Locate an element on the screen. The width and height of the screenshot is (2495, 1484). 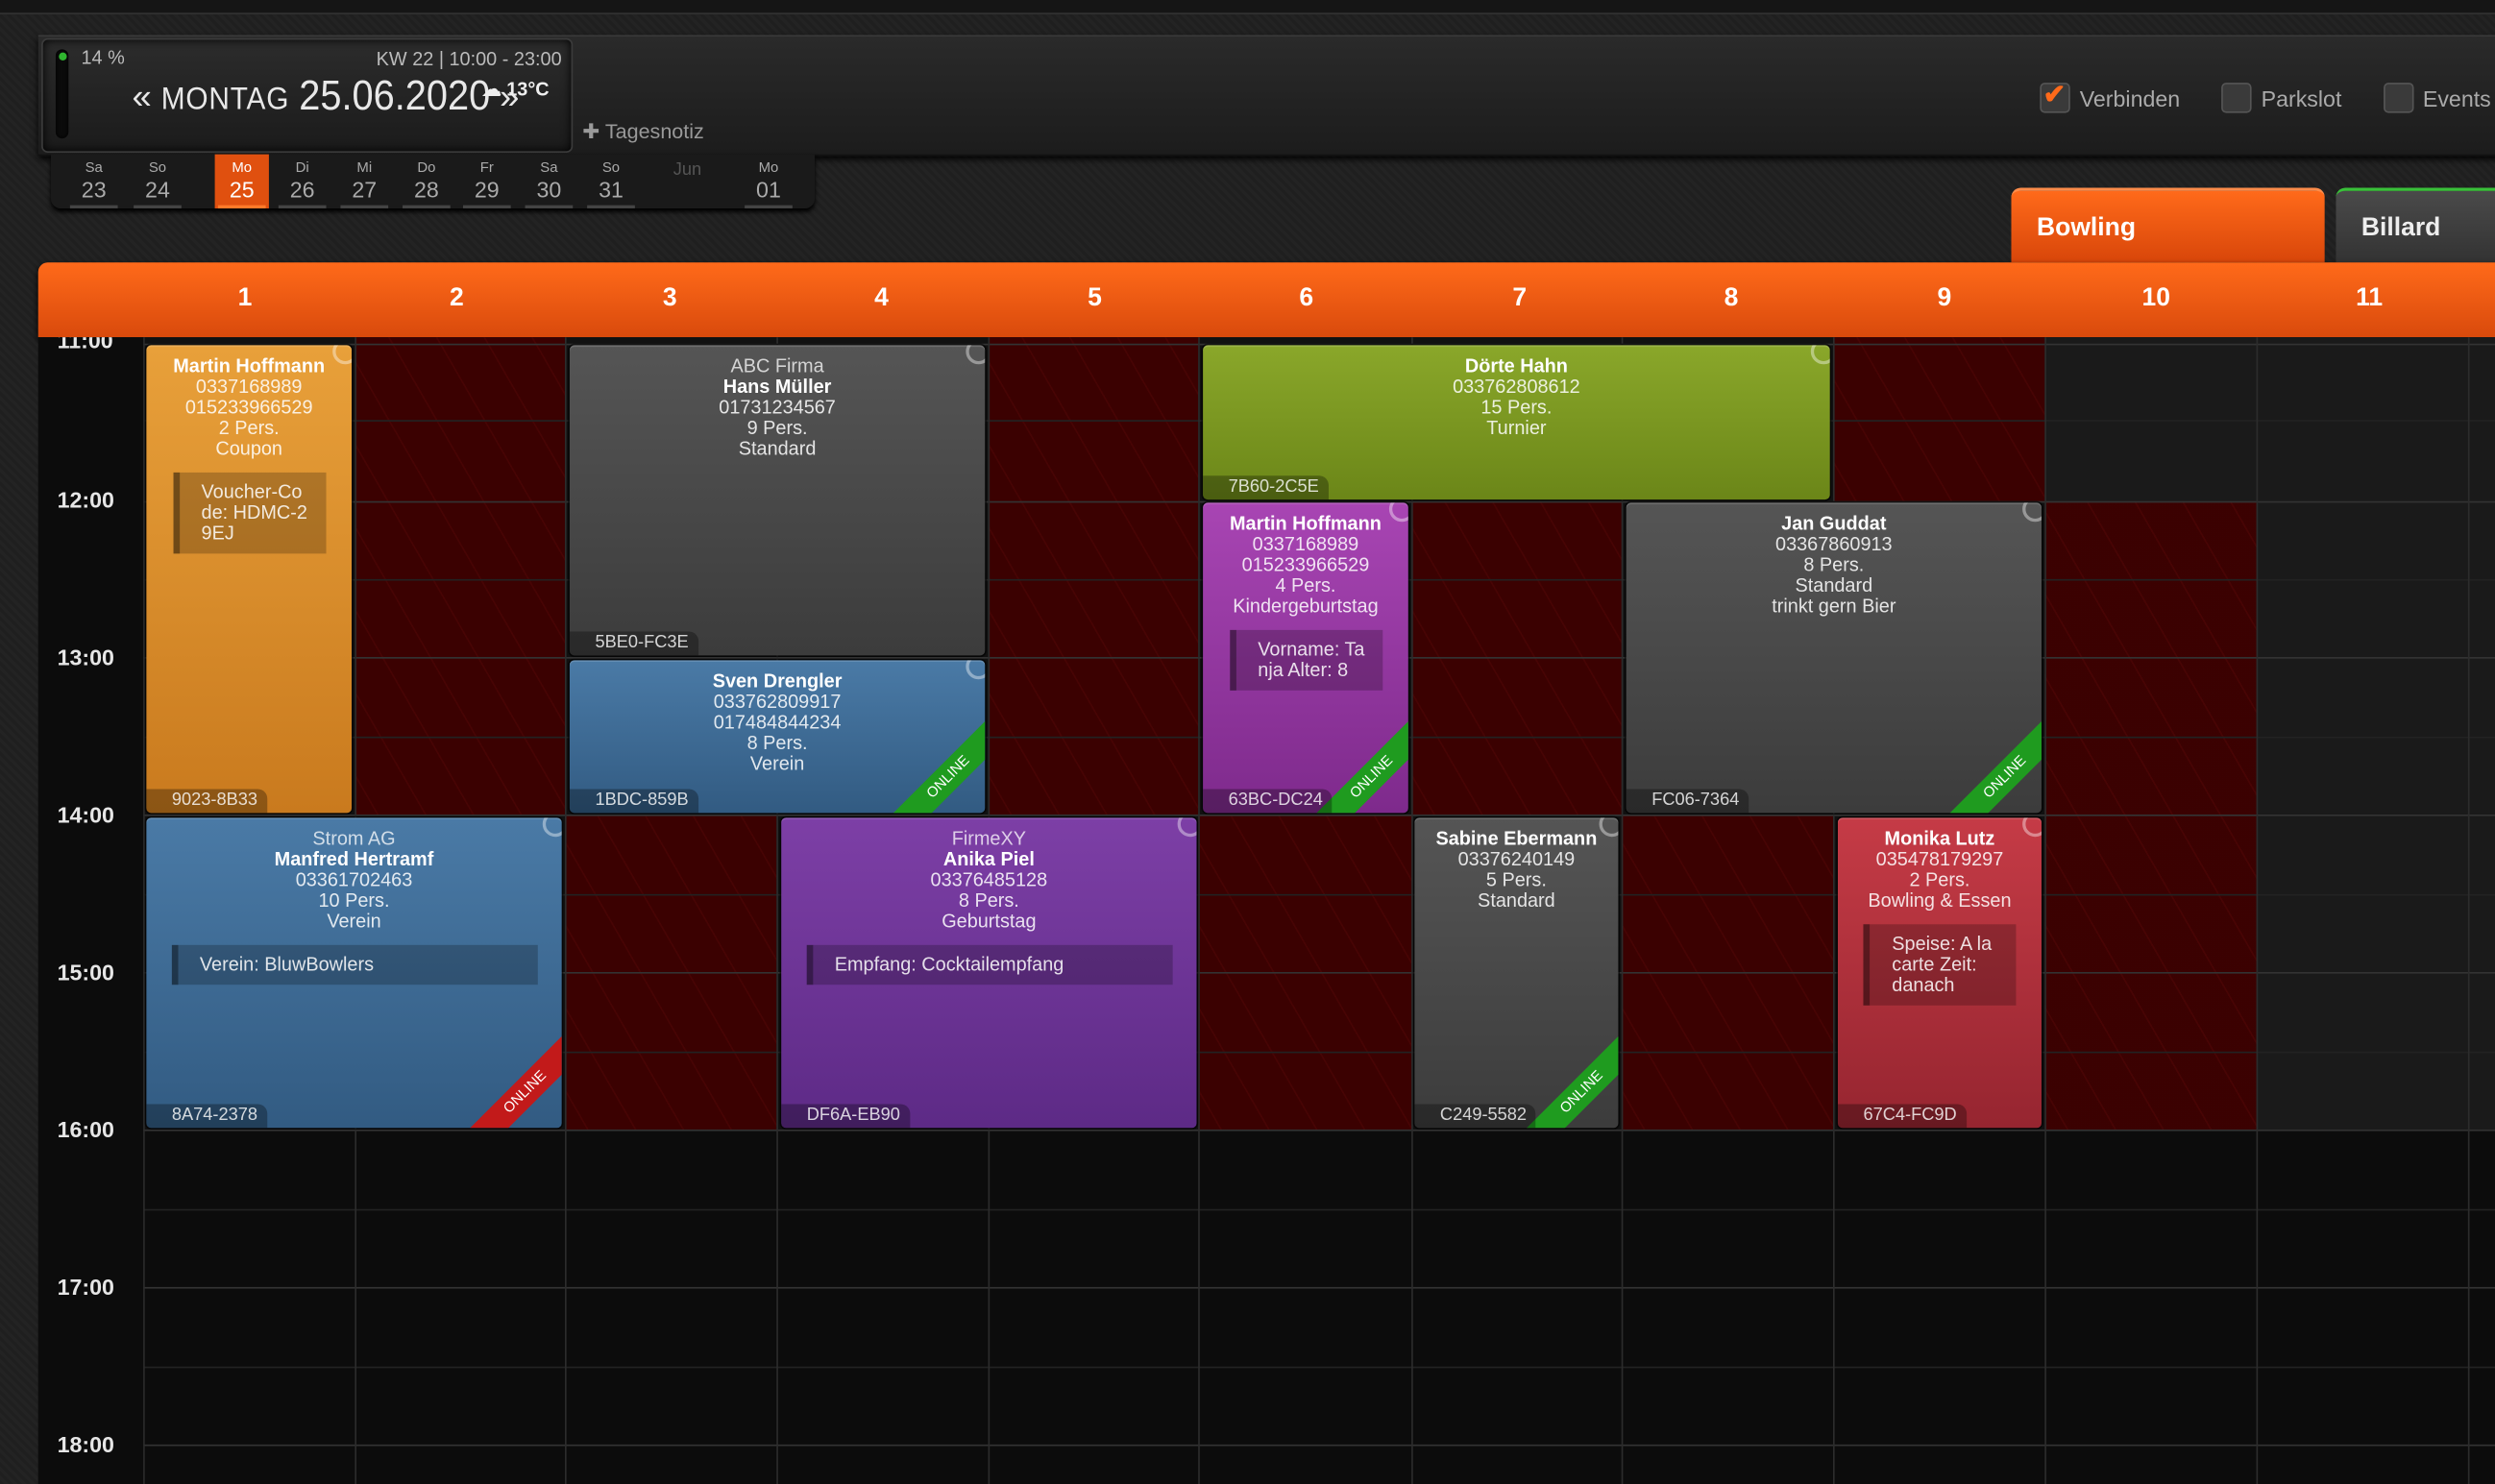
day-item: Mi 27 is located at coordinates (364, 181).